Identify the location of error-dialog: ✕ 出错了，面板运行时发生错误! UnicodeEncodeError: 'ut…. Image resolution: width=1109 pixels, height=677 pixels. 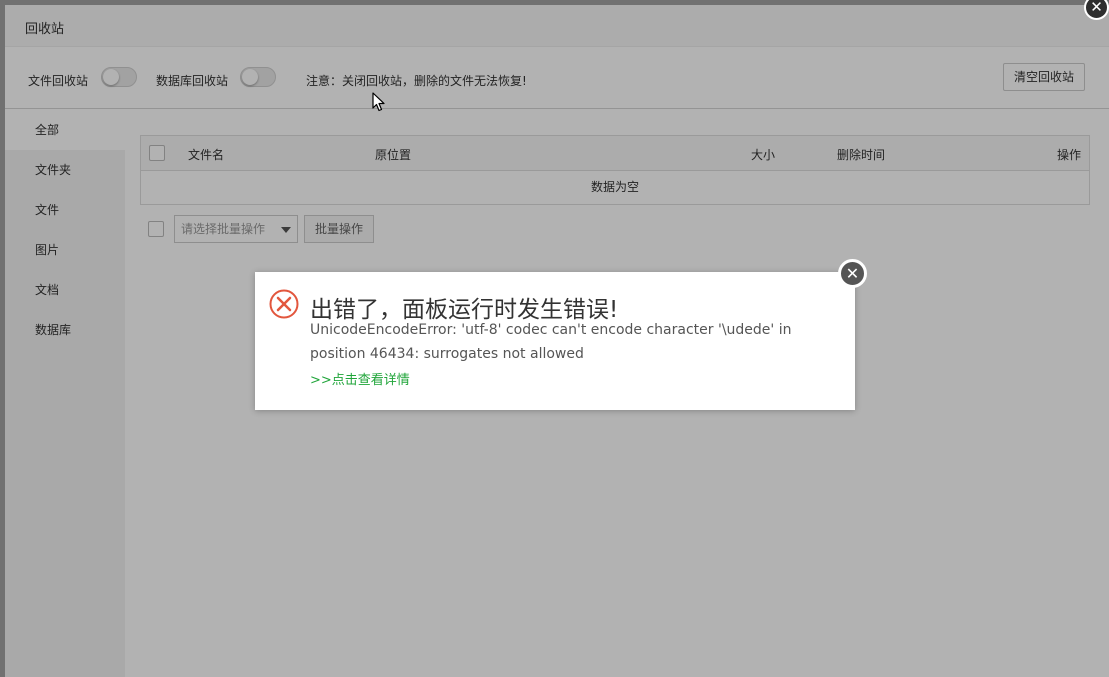
(561, 334).